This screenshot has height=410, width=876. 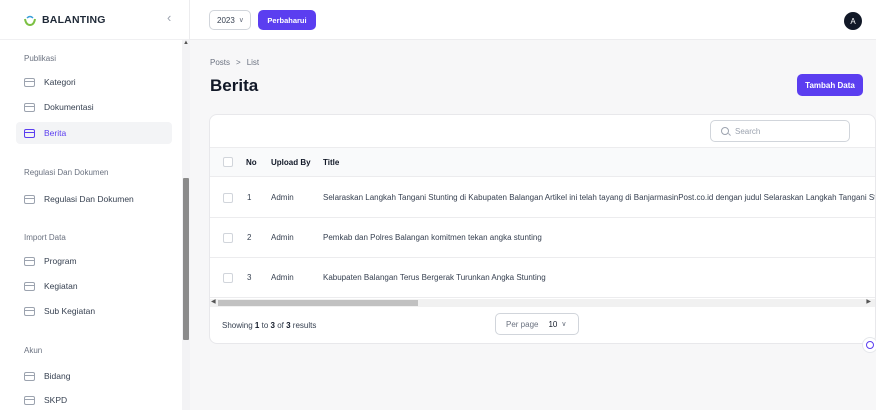 What do you see at coordinates (228, 162) in the screenshot?
I see `select-all-checkbox` at bounding box center [228, 162].